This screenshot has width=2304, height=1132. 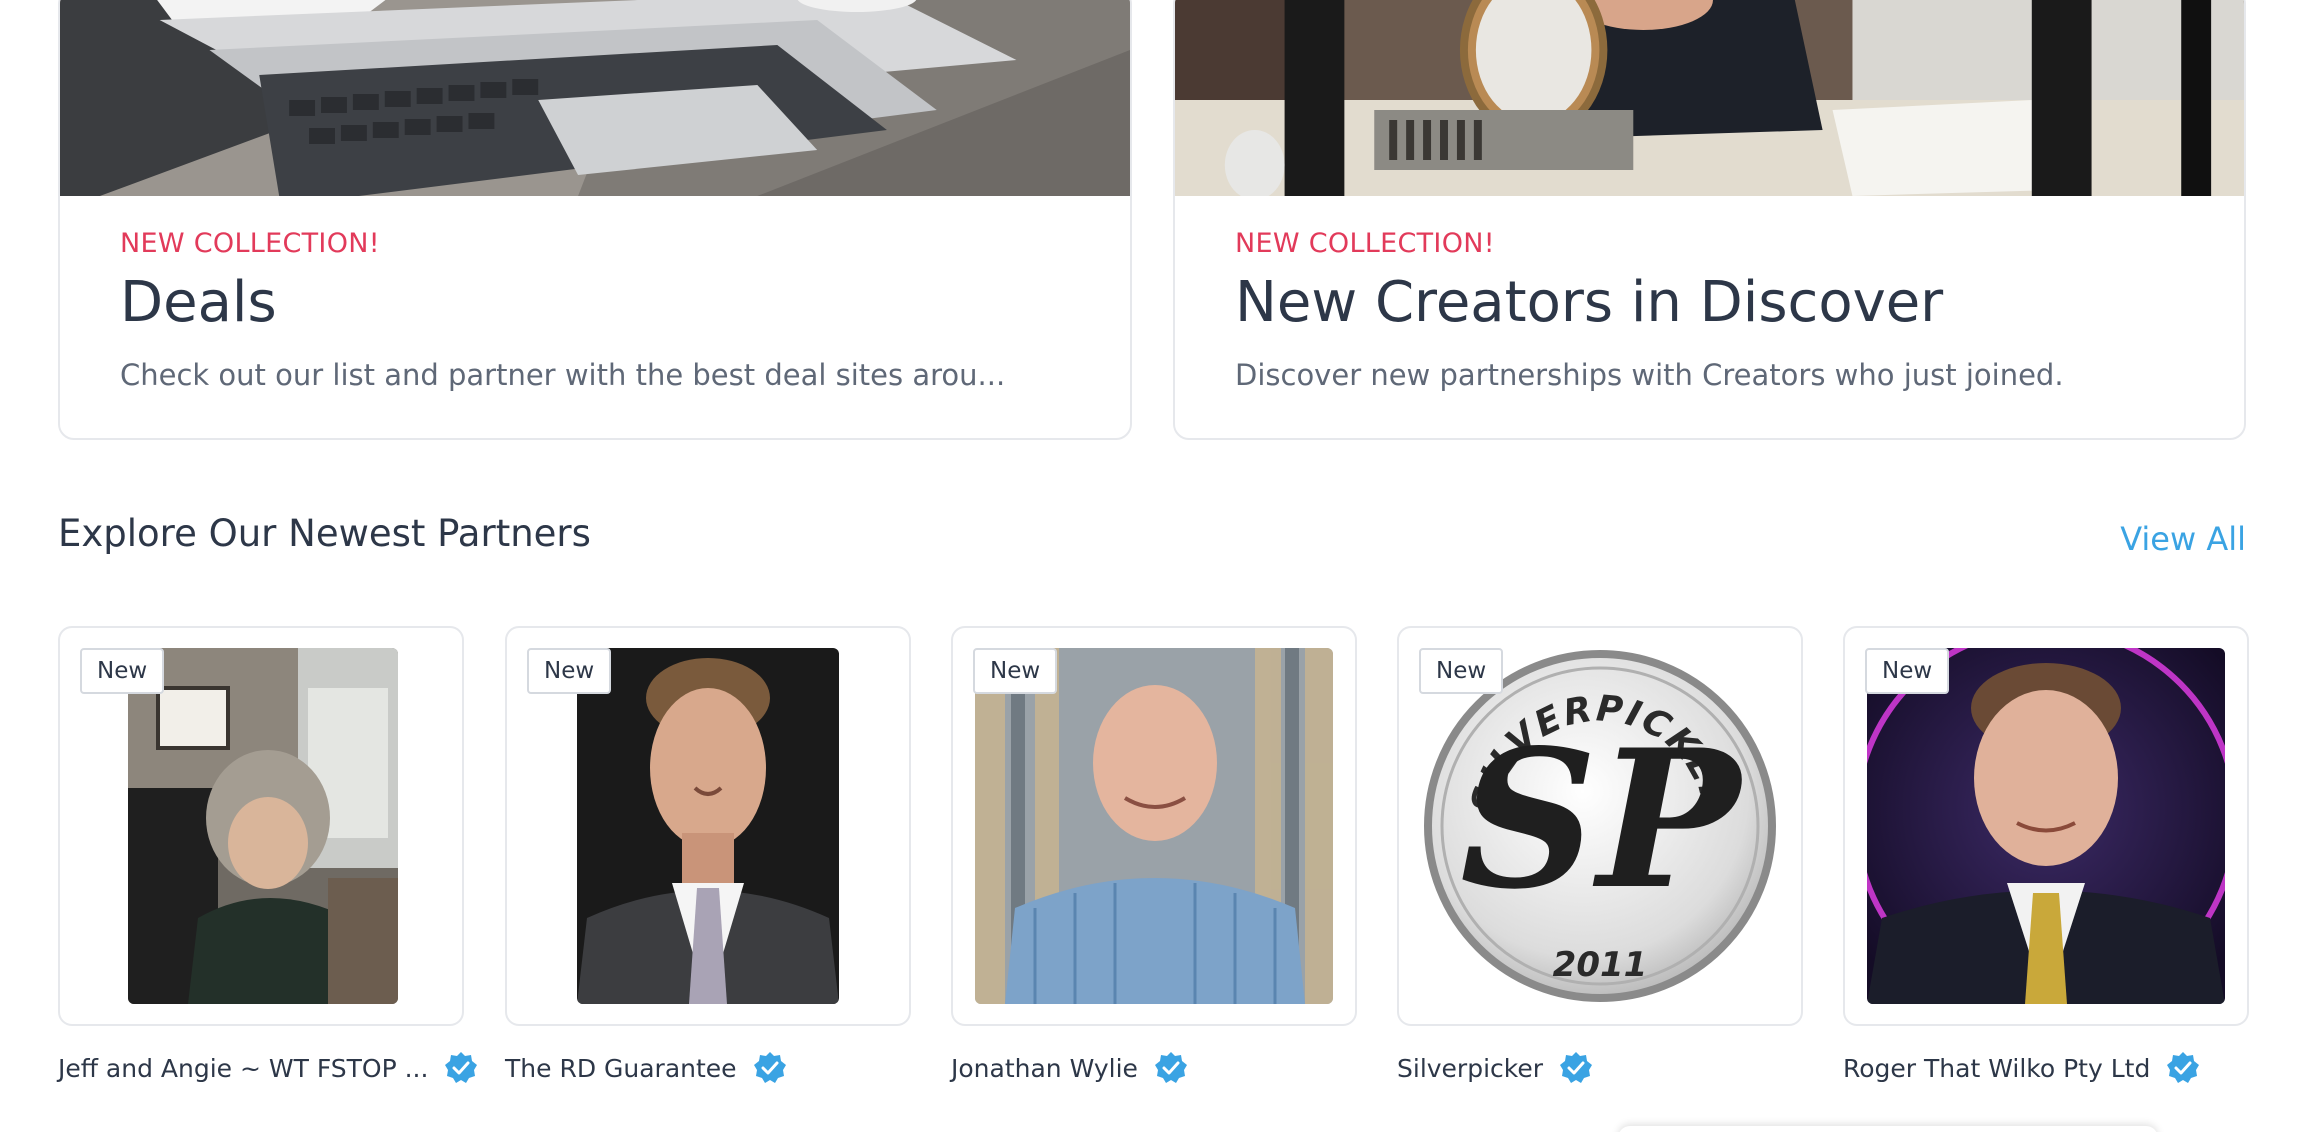 I want to click on partner-name-row: Roger That Wilko Pty Ltd, so click(x=2021, y=1068).